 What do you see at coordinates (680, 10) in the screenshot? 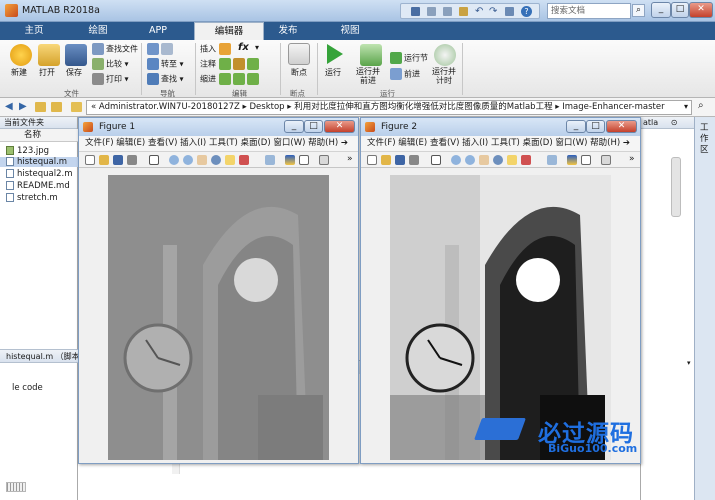
I see `maximize-button: □` at bounding box center [680, 10].